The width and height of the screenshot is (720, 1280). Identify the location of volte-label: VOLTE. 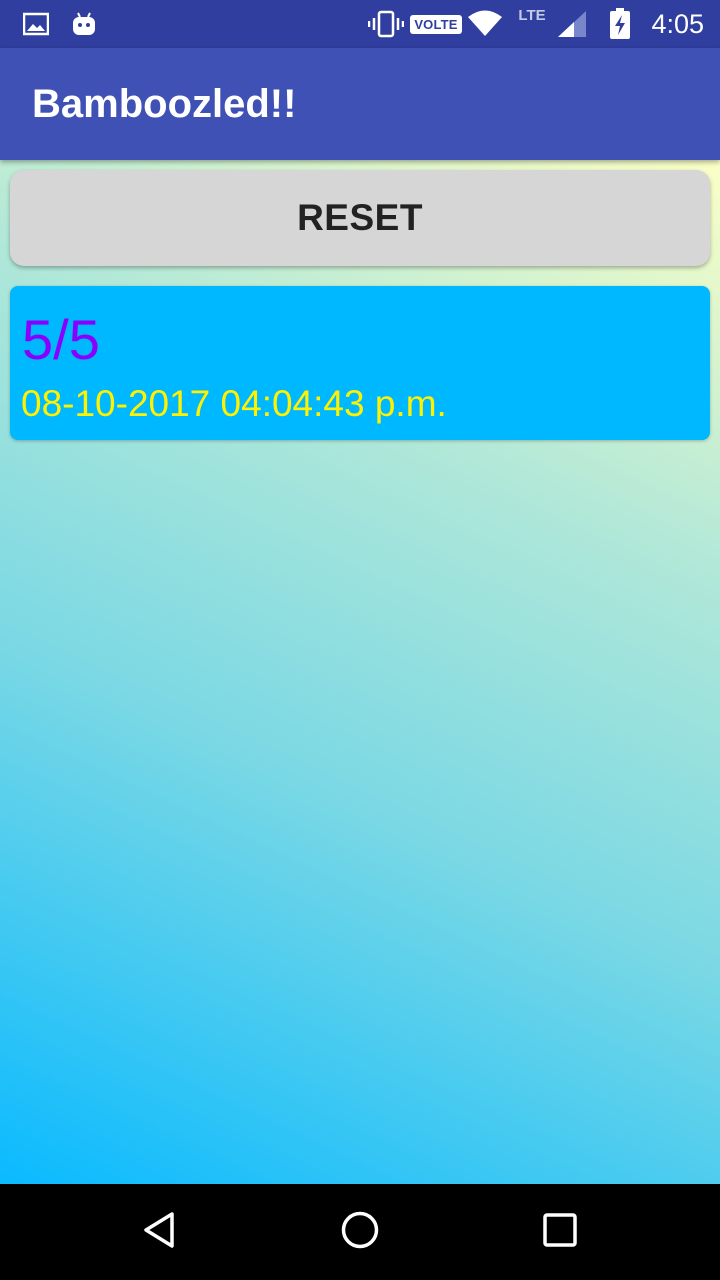
(436, 24).